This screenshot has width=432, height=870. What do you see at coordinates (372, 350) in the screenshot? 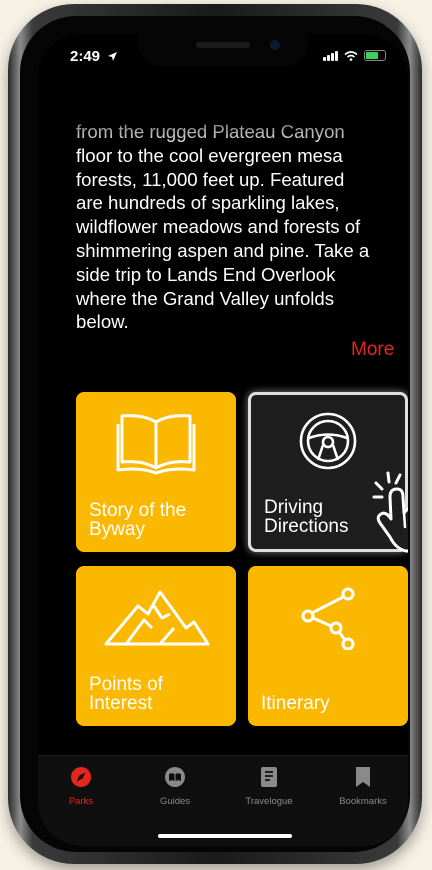
I see `more-link: More` at bounding box center [372, 350].